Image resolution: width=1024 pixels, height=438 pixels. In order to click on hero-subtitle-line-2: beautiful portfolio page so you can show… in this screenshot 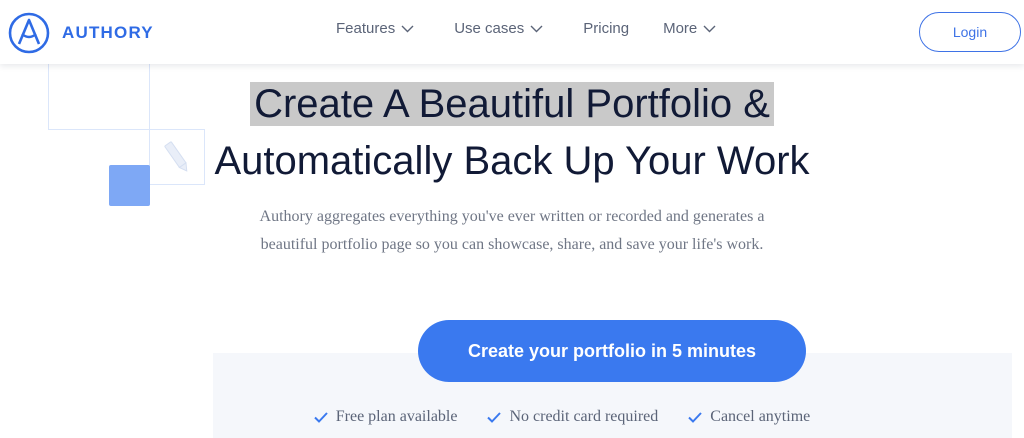, I will do `click(512, 244)`.